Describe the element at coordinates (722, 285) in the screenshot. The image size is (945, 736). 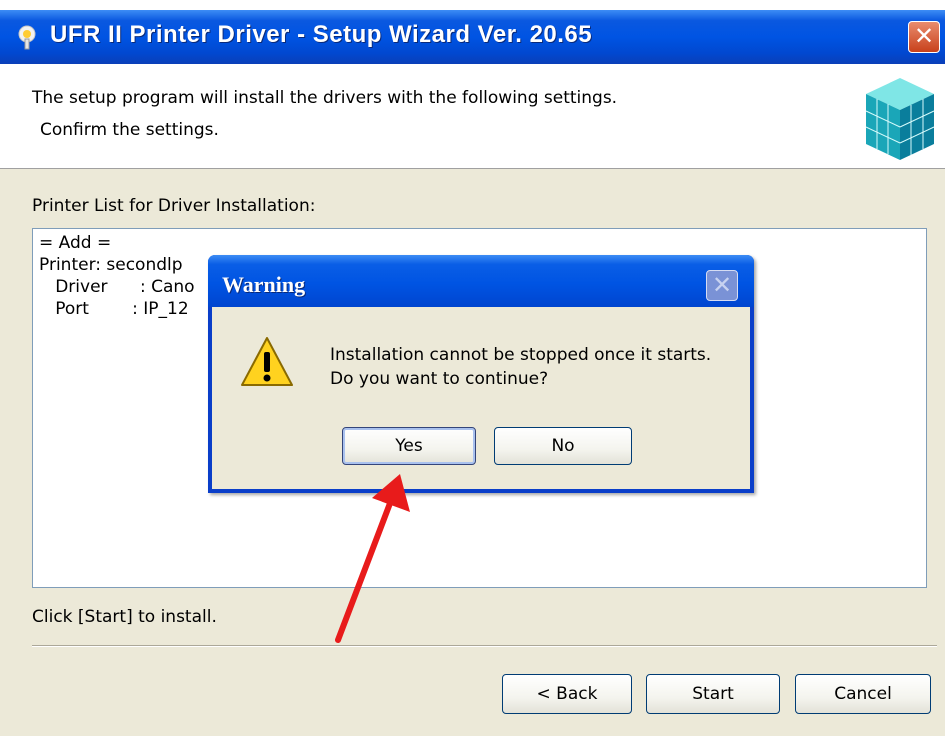
I see `dialog-close-button: ✕` at that location.